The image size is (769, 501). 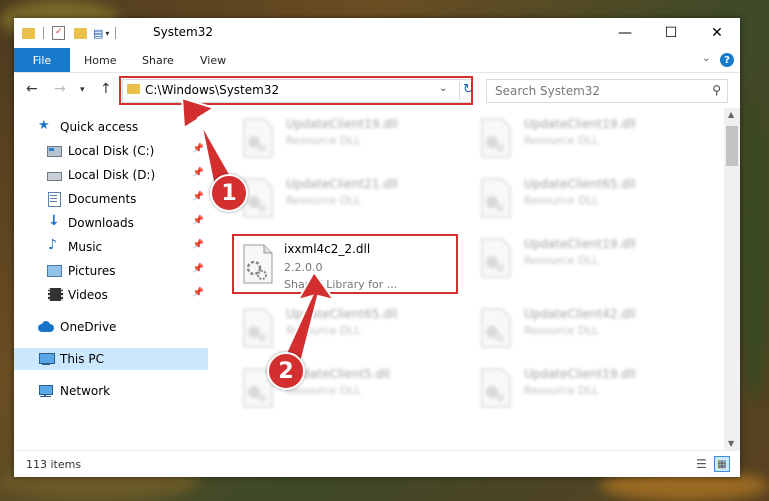 I want to click on properties-icon: ✓, so click(x=58, y=33).